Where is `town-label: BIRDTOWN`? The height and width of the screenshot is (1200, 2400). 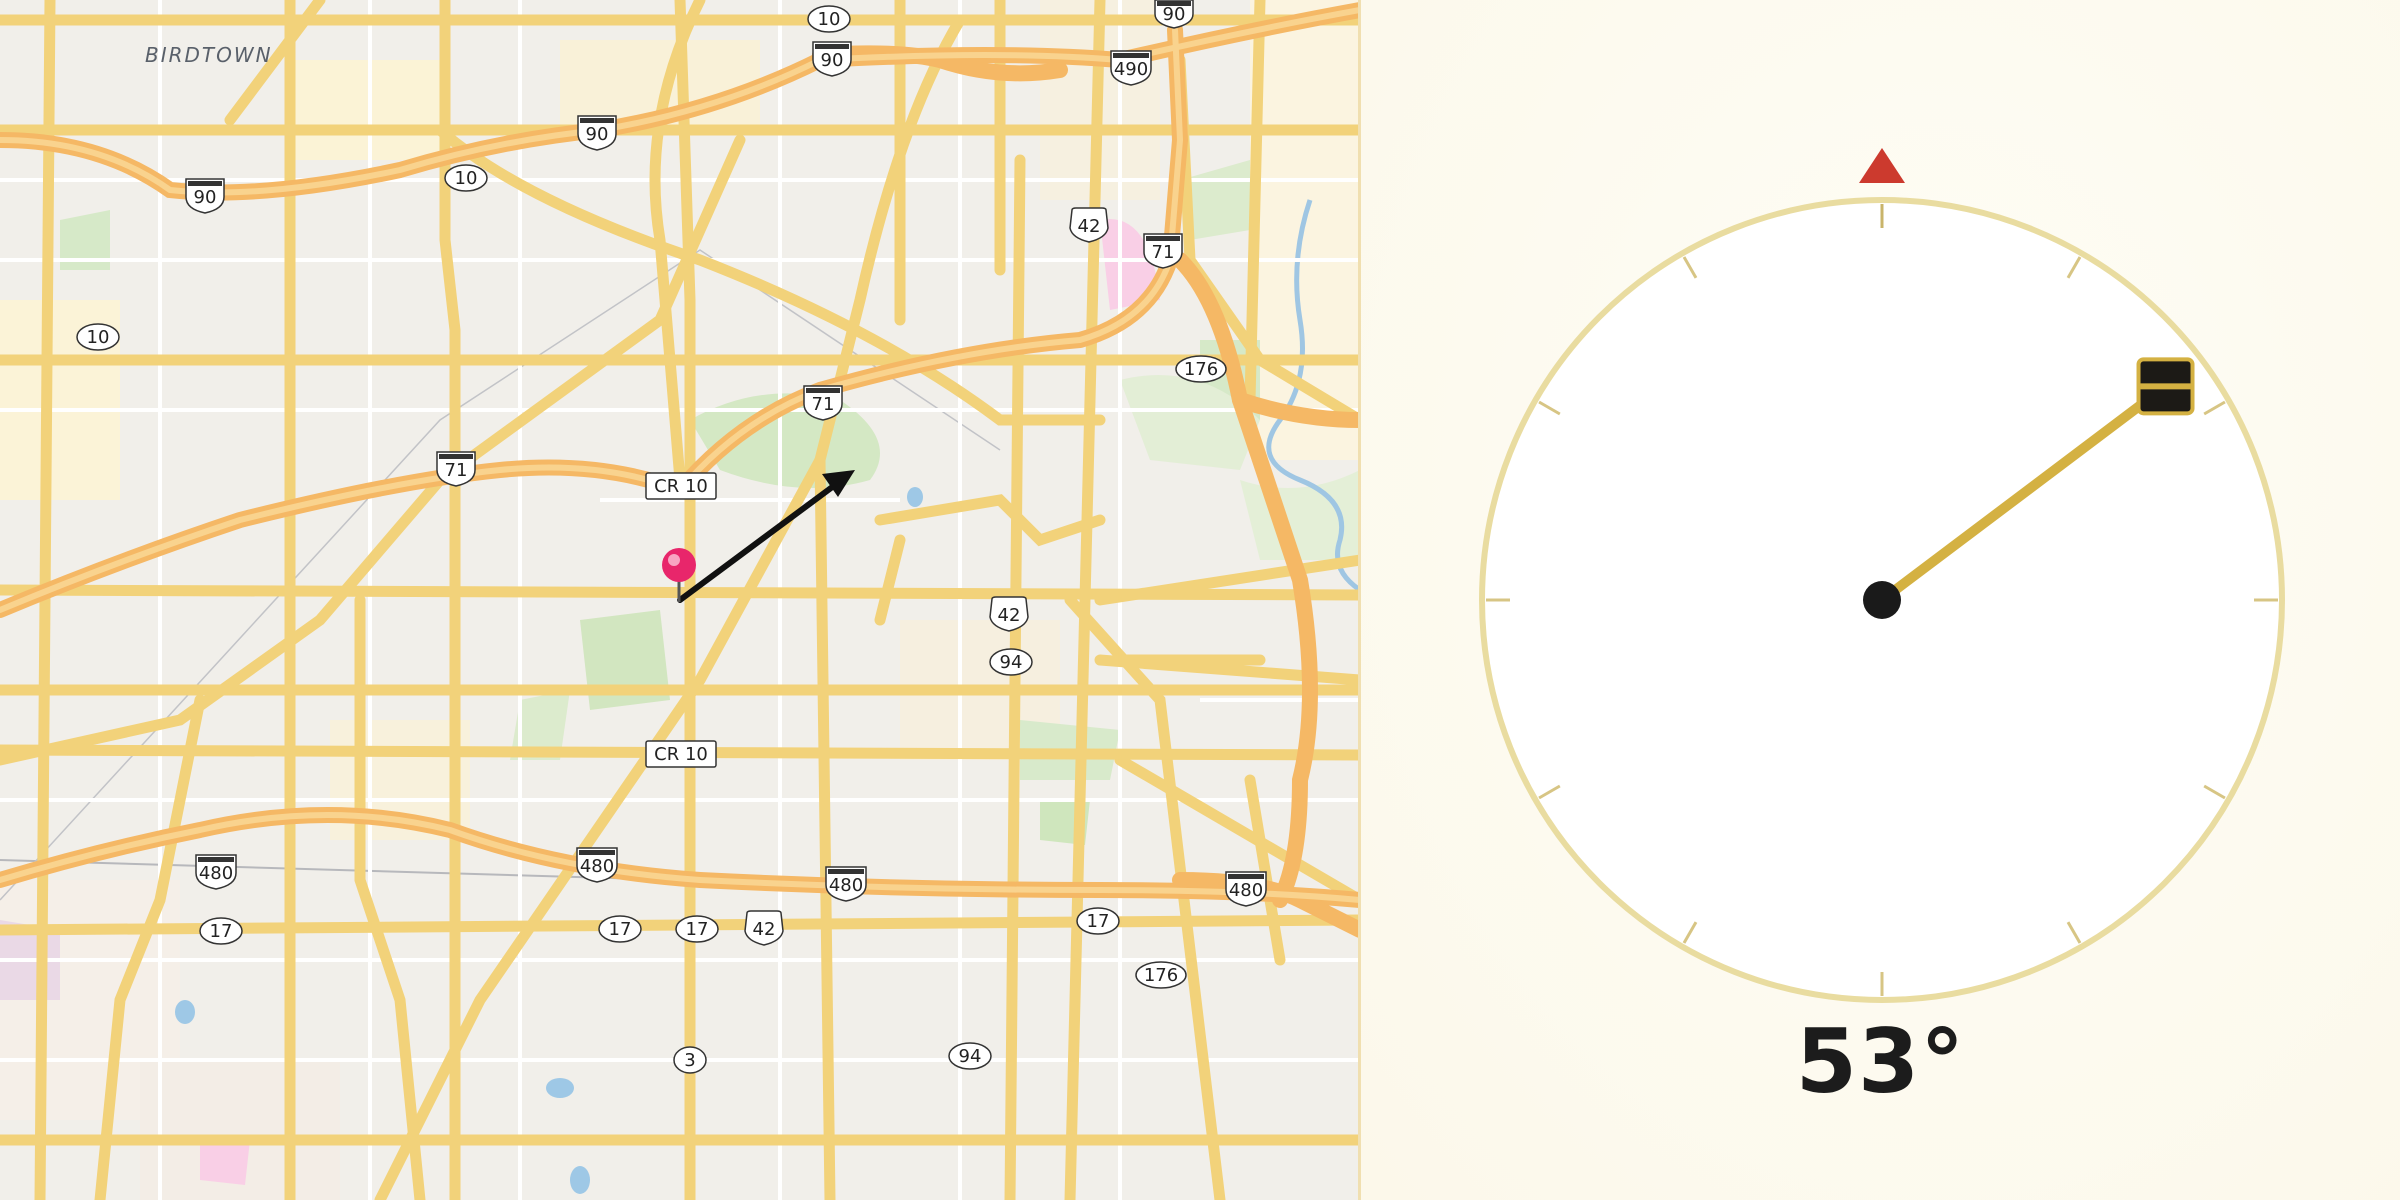 town-label: BIRDTOWN is located at coordinates (209, 55).